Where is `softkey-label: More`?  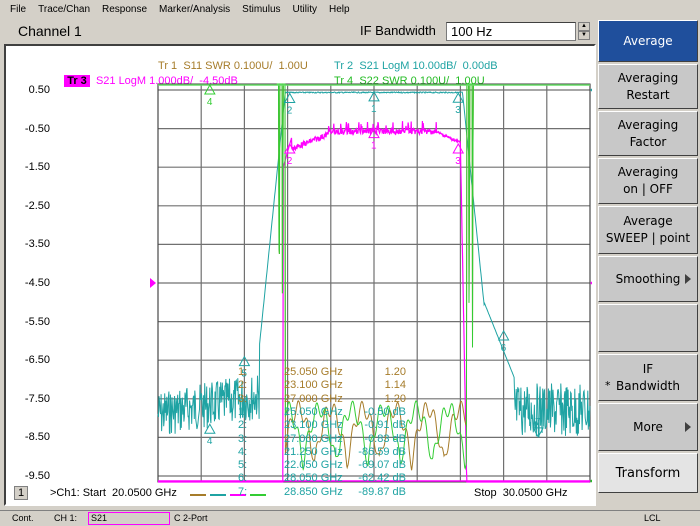 softkey-label: More is located at coordinates (648, 426).